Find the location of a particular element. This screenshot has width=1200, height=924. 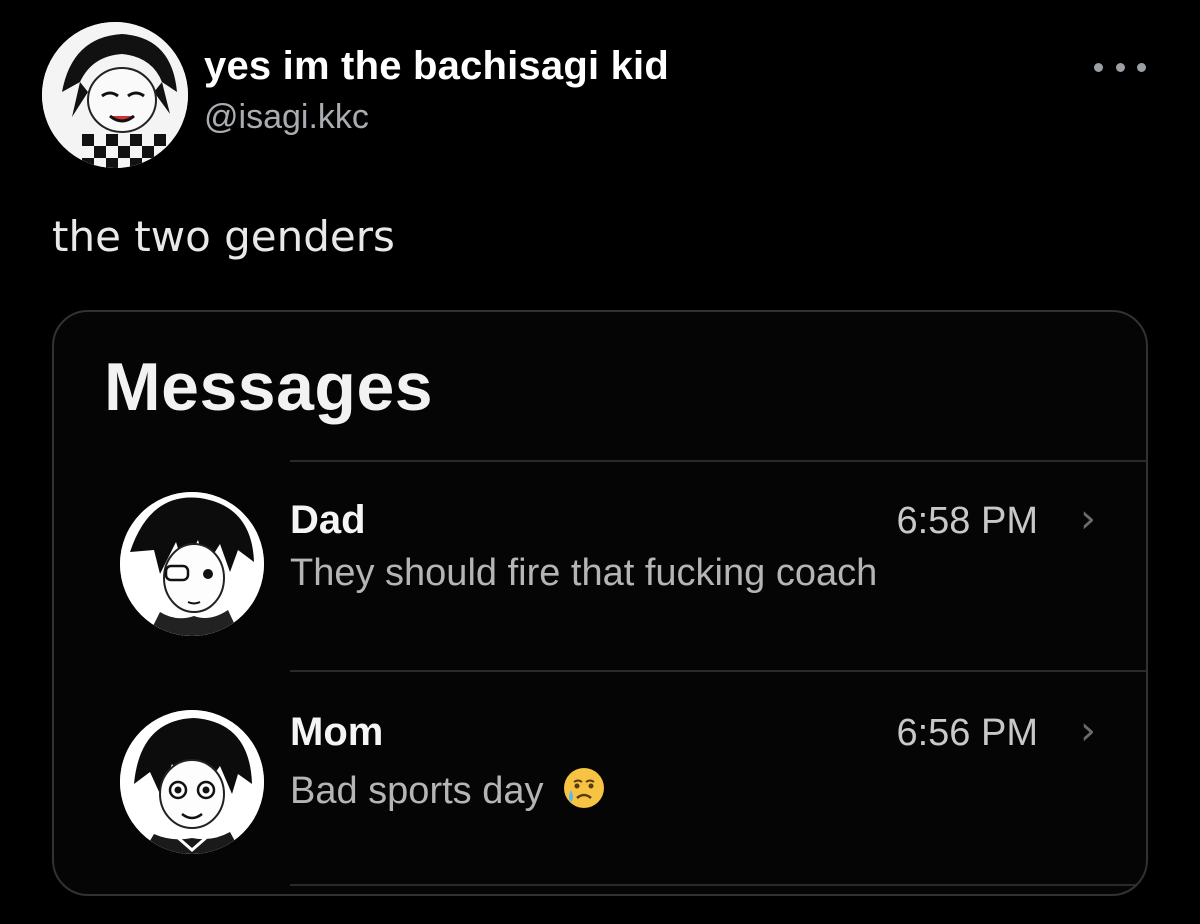

user-handle: @isagi.kkc is located at coordinates (286, 117).